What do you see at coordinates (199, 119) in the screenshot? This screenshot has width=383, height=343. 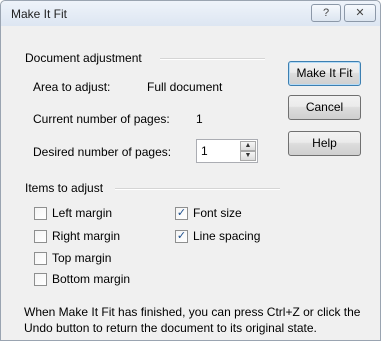 I see `current-pages-value: 1` at bounding box center [199, 119].